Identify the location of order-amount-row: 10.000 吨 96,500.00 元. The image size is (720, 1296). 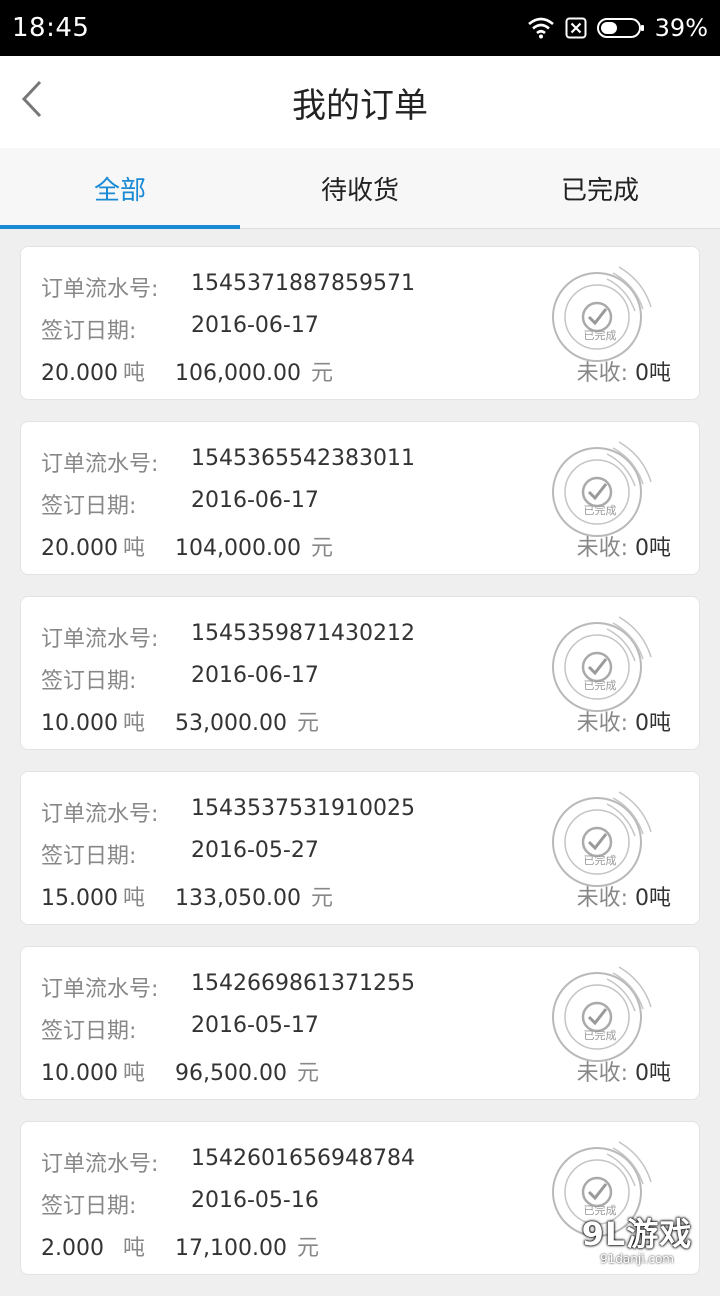
(180, 1071).